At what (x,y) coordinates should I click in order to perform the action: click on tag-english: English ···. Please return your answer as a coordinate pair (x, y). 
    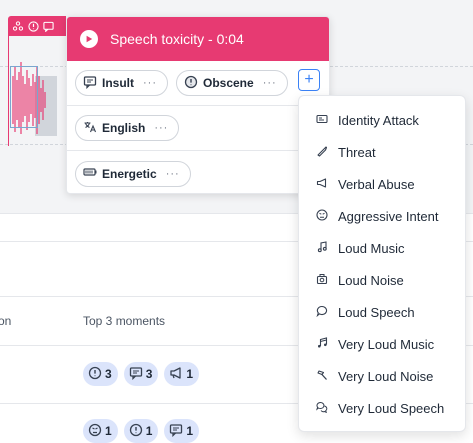
    Looking at the image, I should click on (127, 128).